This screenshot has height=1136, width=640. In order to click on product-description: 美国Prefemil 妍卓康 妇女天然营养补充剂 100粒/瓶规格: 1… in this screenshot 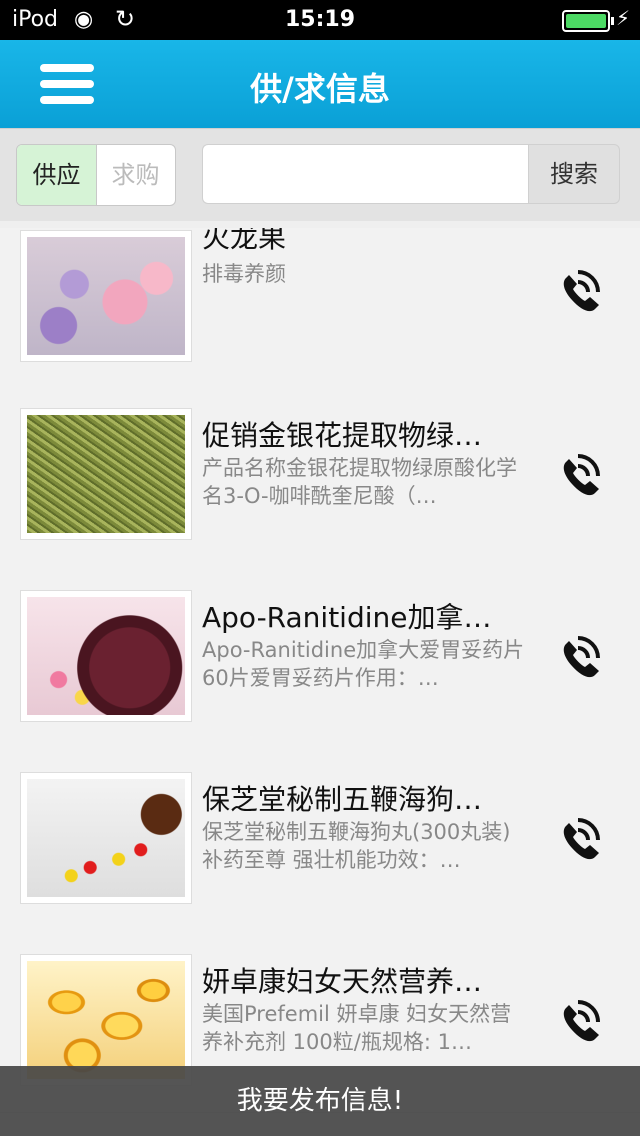, I will do `click(357, 1028)`.